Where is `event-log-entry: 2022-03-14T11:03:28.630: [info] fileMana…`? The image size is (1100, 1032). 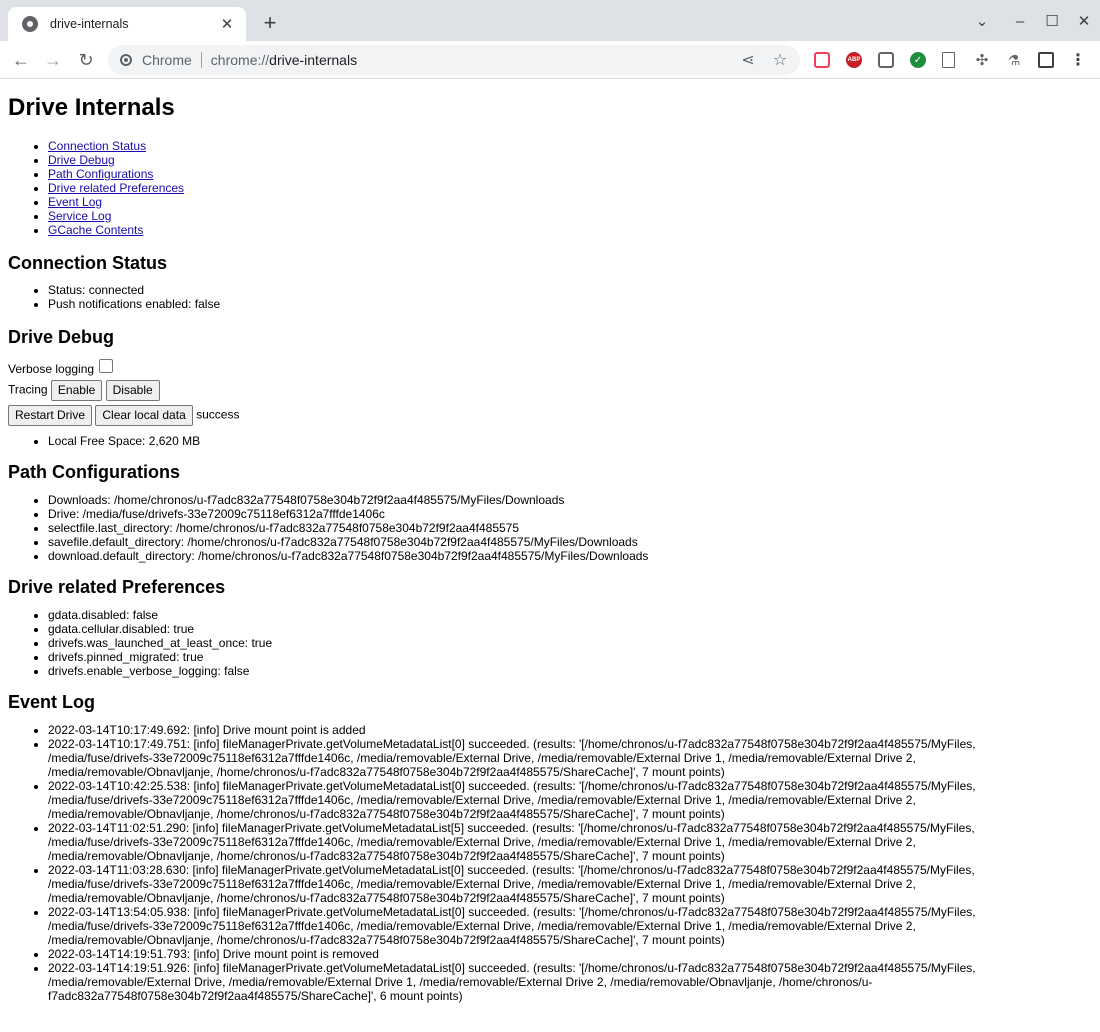 event-log-entry: 2022-03-14T11:03:28.630: [info] fileMana… is located at coordinates (570, 884).